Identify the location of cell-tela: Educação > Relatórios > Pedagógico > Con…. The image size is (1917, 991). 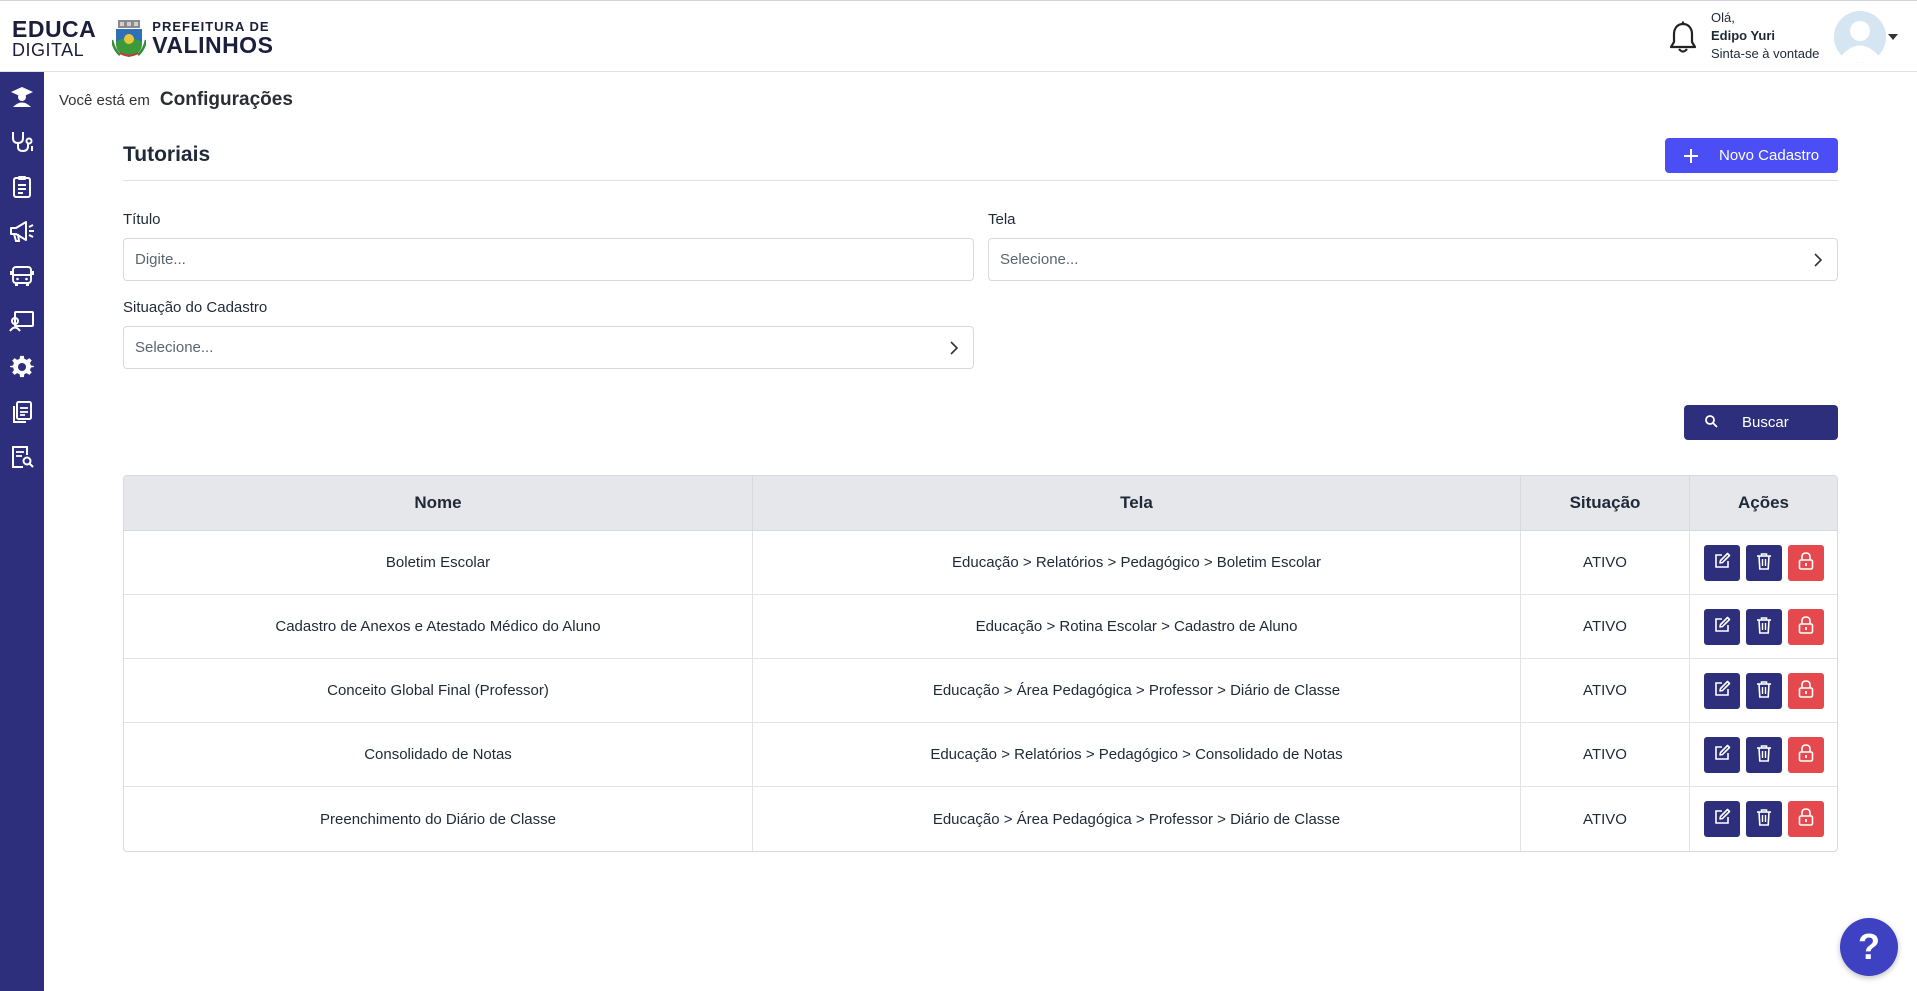
(1137, 754).